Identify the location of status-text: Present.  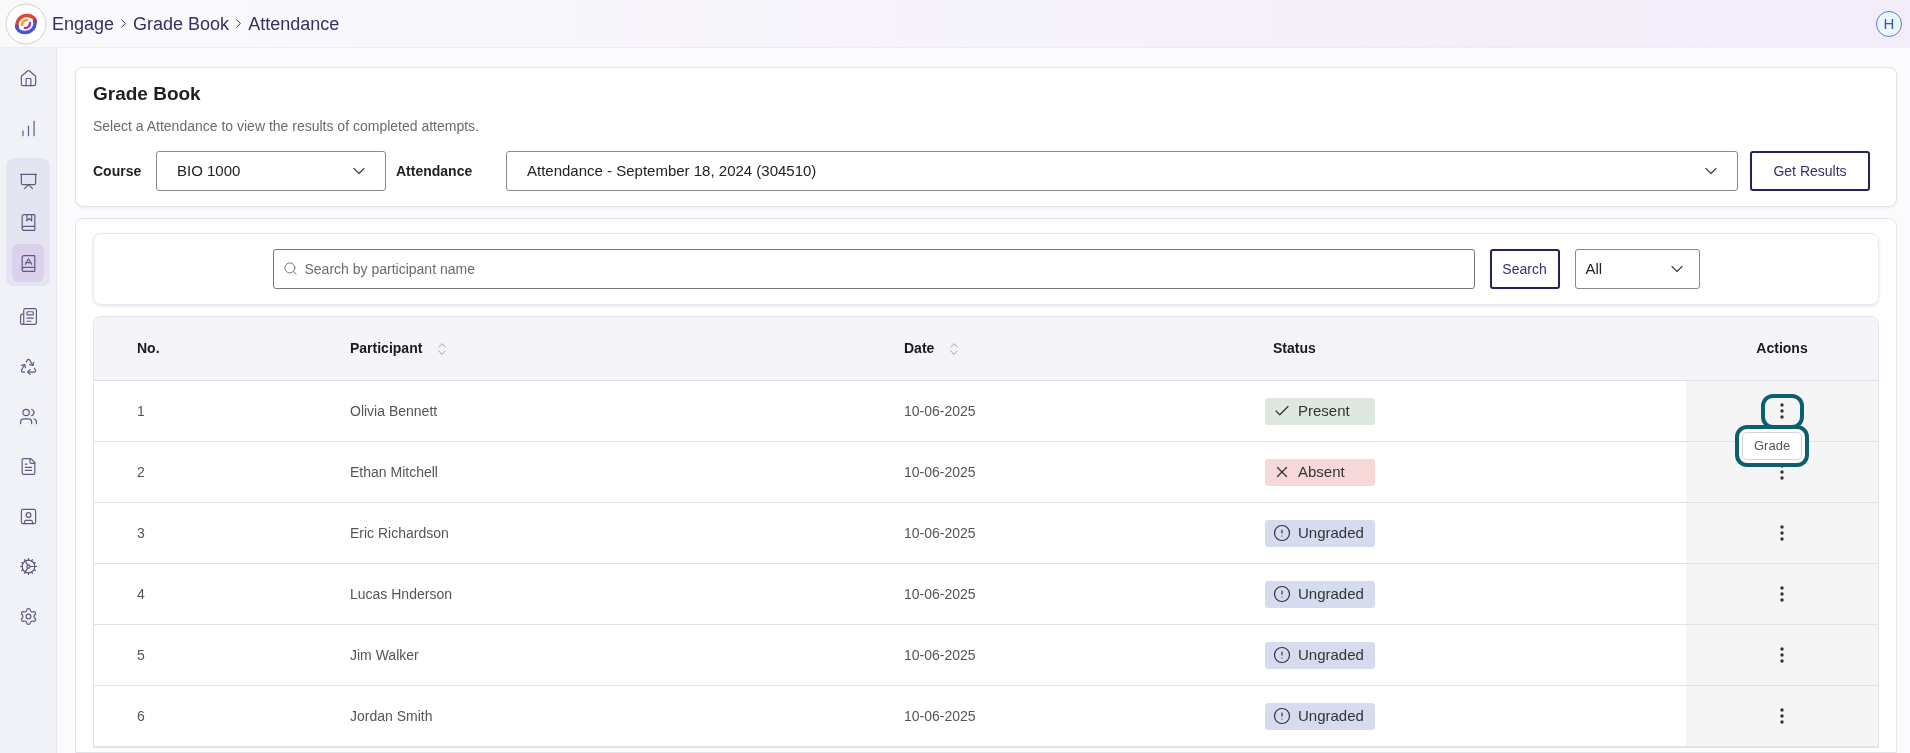
(1324, 410).